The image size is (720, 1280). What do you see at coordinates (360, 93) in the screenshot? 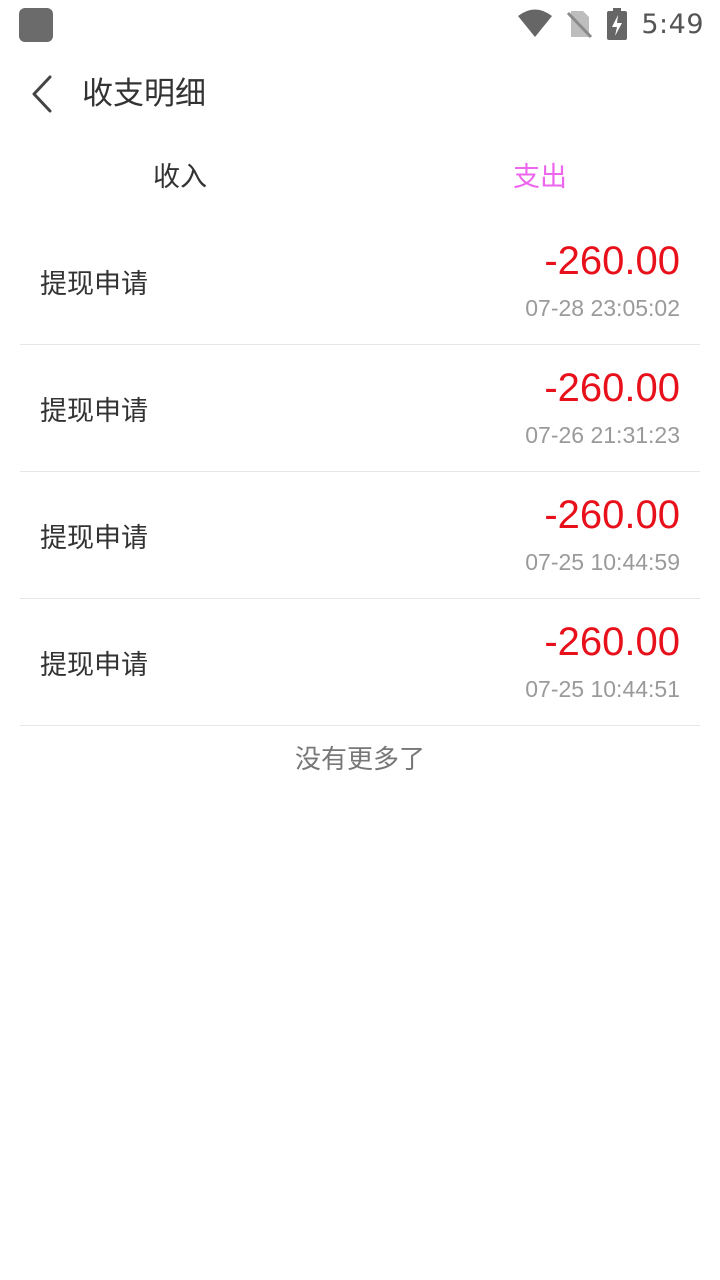
I see `app-header: 收支明细` at bounding box center [360, 93].